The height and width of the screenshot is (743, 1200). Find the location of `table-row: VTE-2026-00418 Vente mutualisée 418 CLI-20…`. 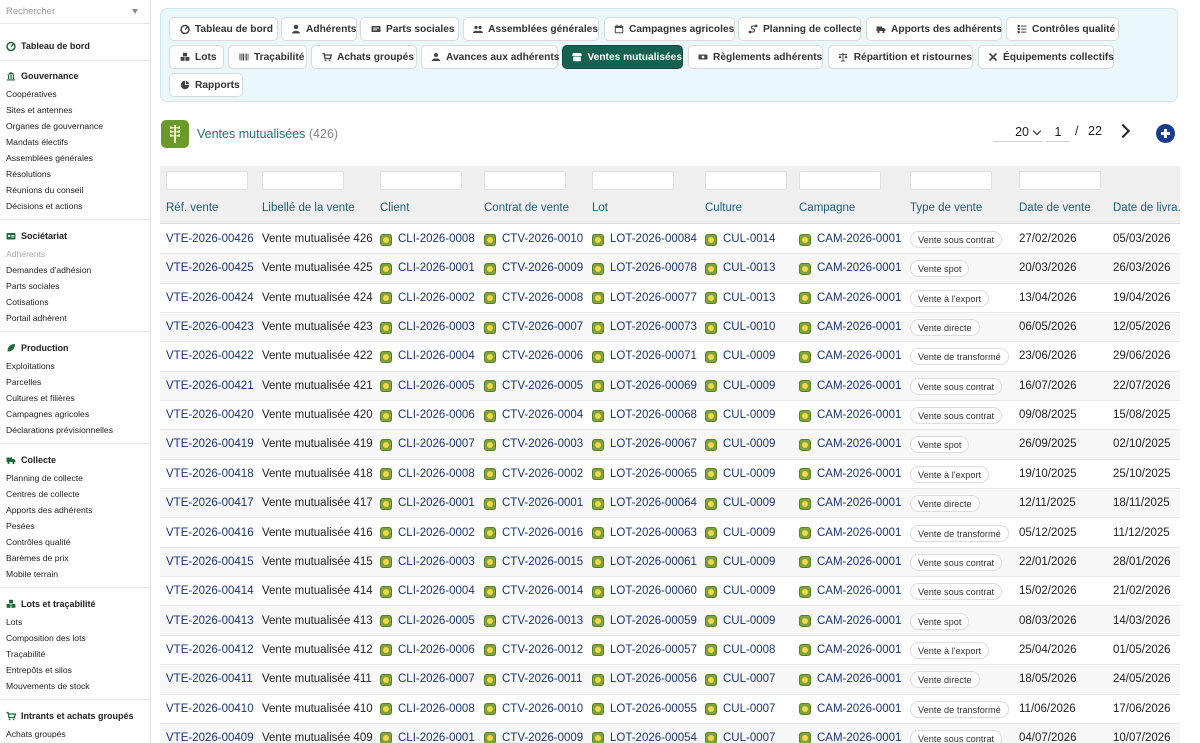

table-row: VTE-2026-00418 Vente mutualisée 418 CLI-20… is located at coordinates (670, 475).